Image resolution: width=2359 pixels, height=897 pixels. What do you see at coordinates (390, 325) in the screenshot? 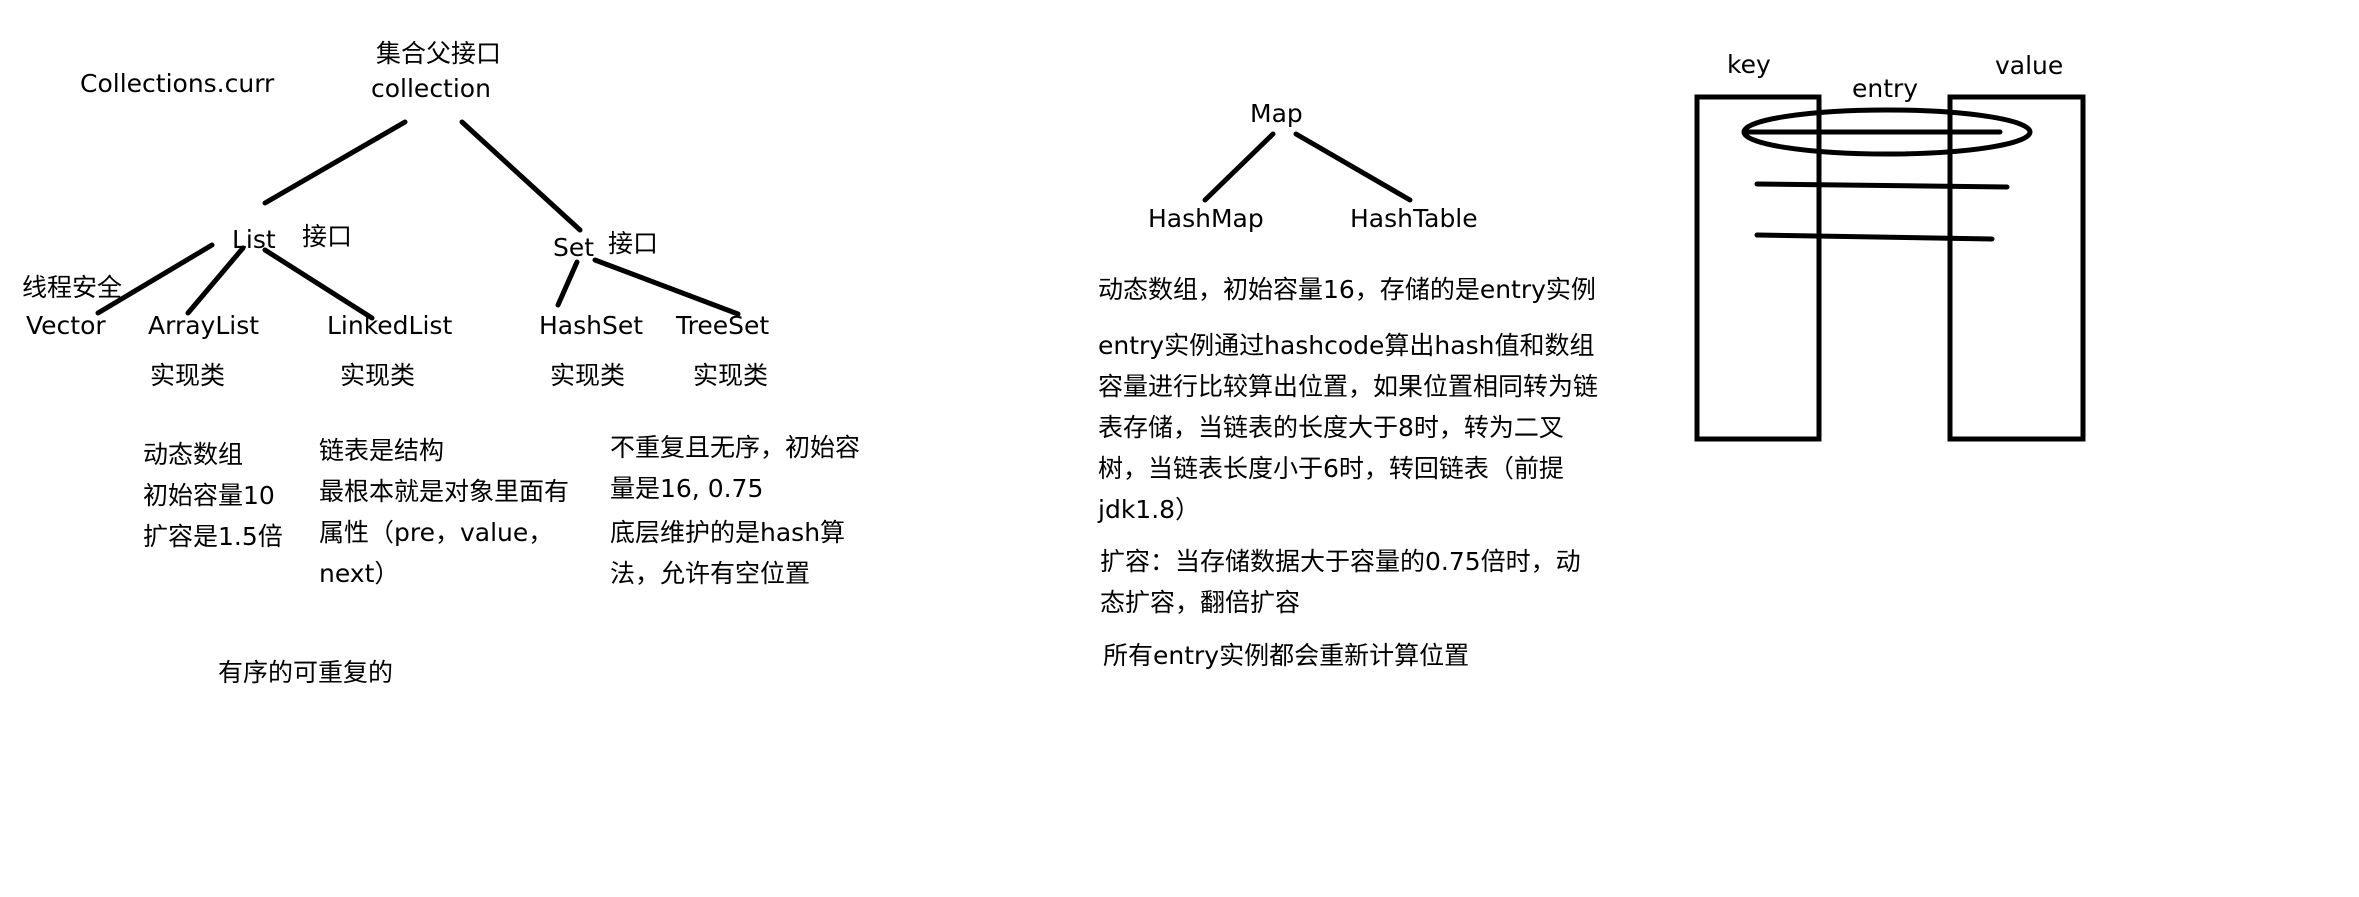
I see `linkedlist-label: LinkedList` at bounding box center [390, 325].